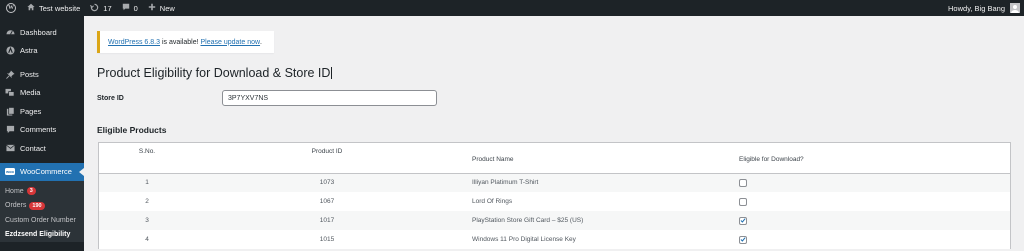 This screenshot has height=251, width=1024. What do you see at coordinates (329, 98) in the screenshot?
I see `store-id-input` at bounding box center [329, 98].